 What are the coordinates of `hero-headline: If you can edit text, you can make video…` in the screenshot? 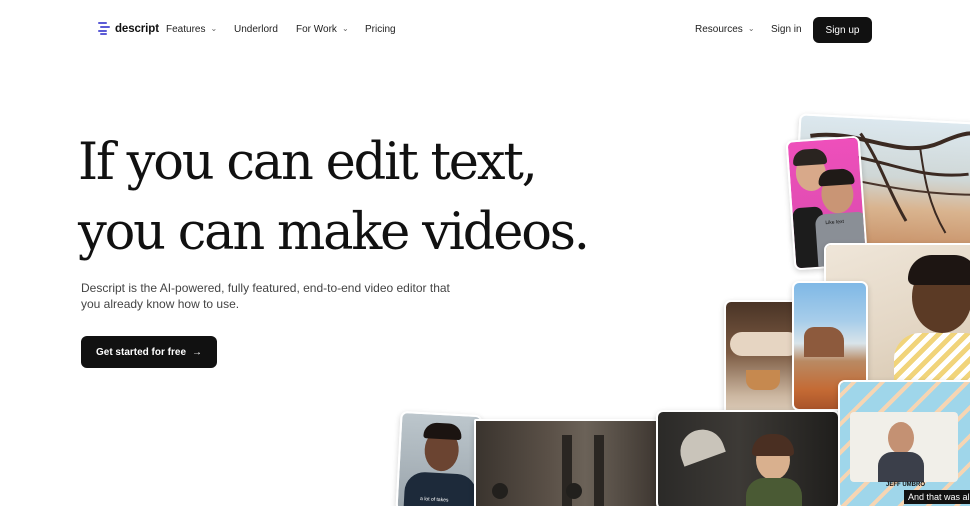 It's located at (334, 198).